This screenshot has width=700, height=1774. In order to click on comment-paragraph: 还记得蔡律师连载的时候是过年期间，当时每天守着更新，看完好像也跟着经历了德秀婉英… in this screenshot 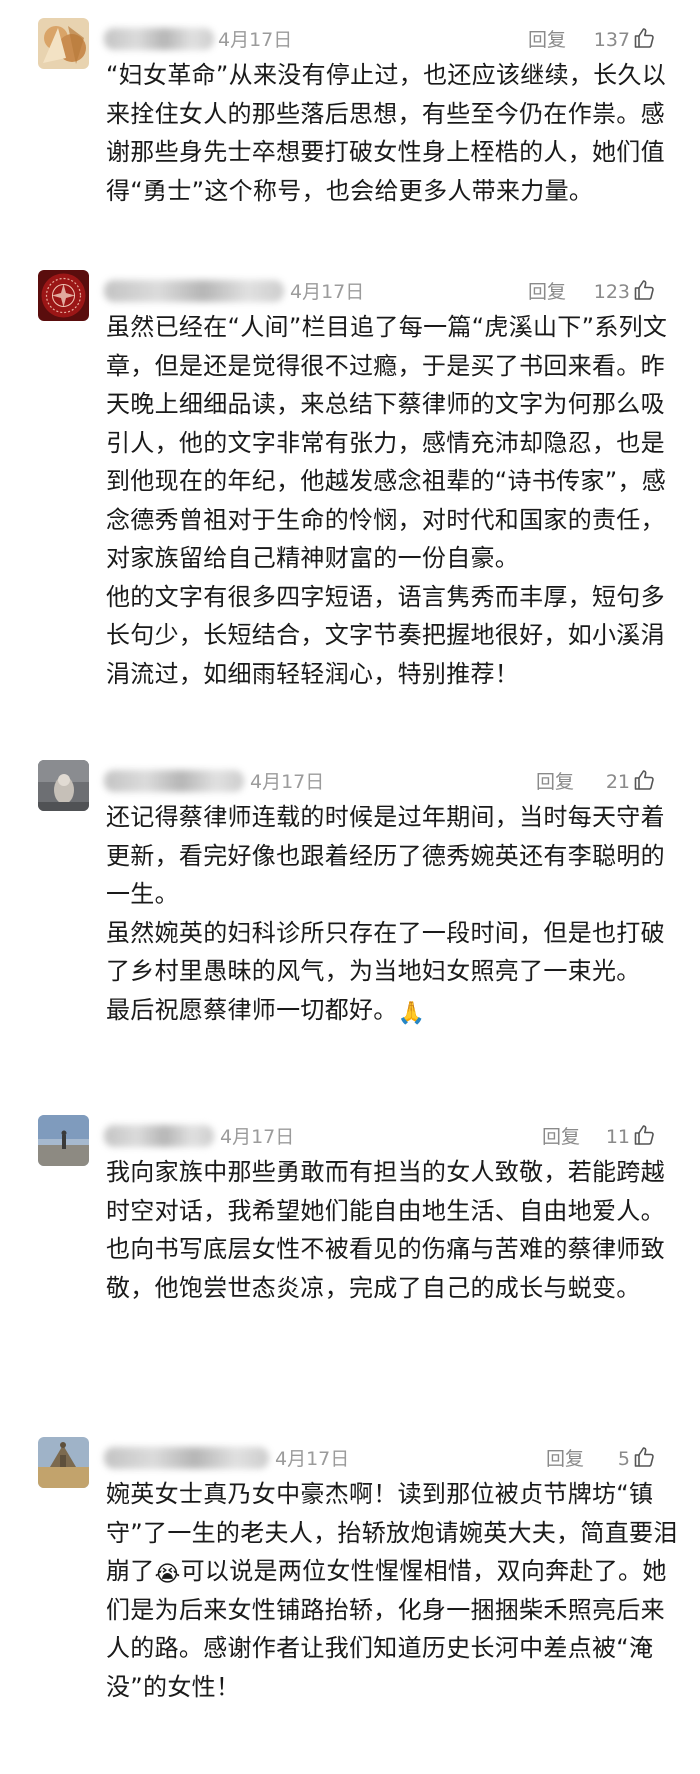, I will do `click(385, 855)`.